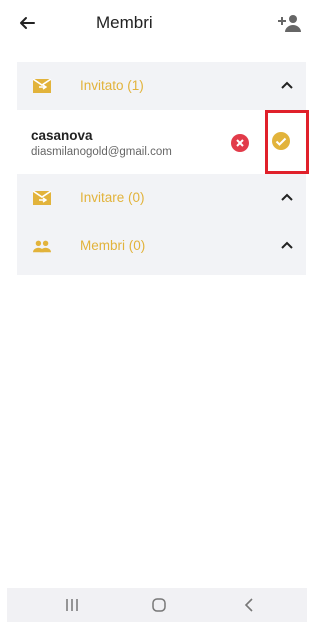  Describe the element at coordinates (42, 246) in the screenshot. I see `people-icon` at that location.